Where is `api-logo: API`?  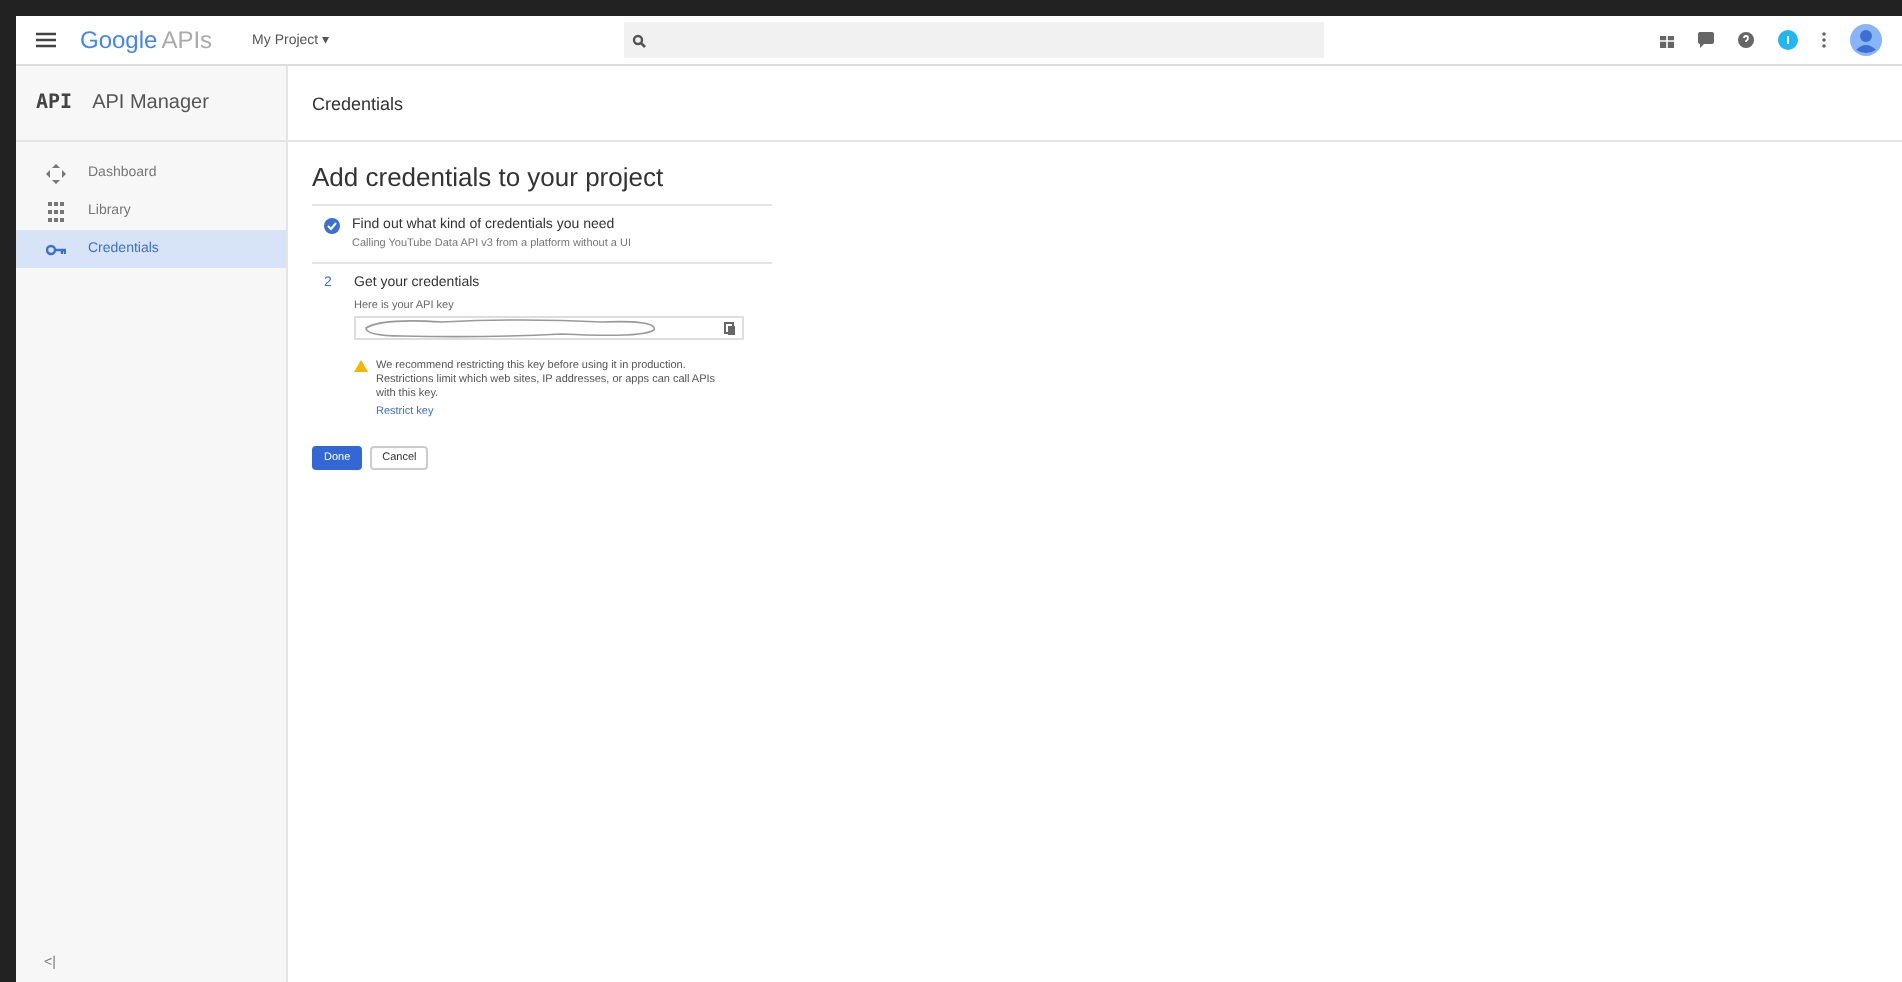
api-logo: API is located at coordinates (54, 103).